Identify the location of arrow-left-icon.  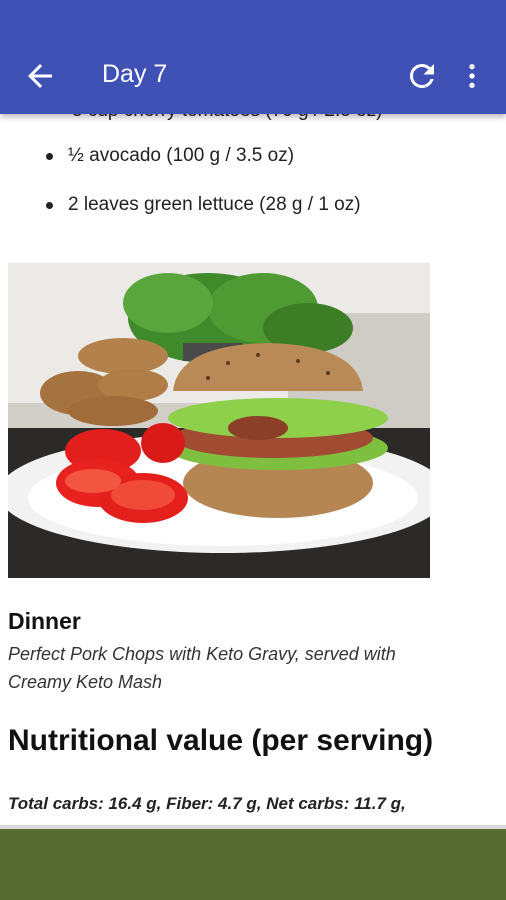
(40, 76).